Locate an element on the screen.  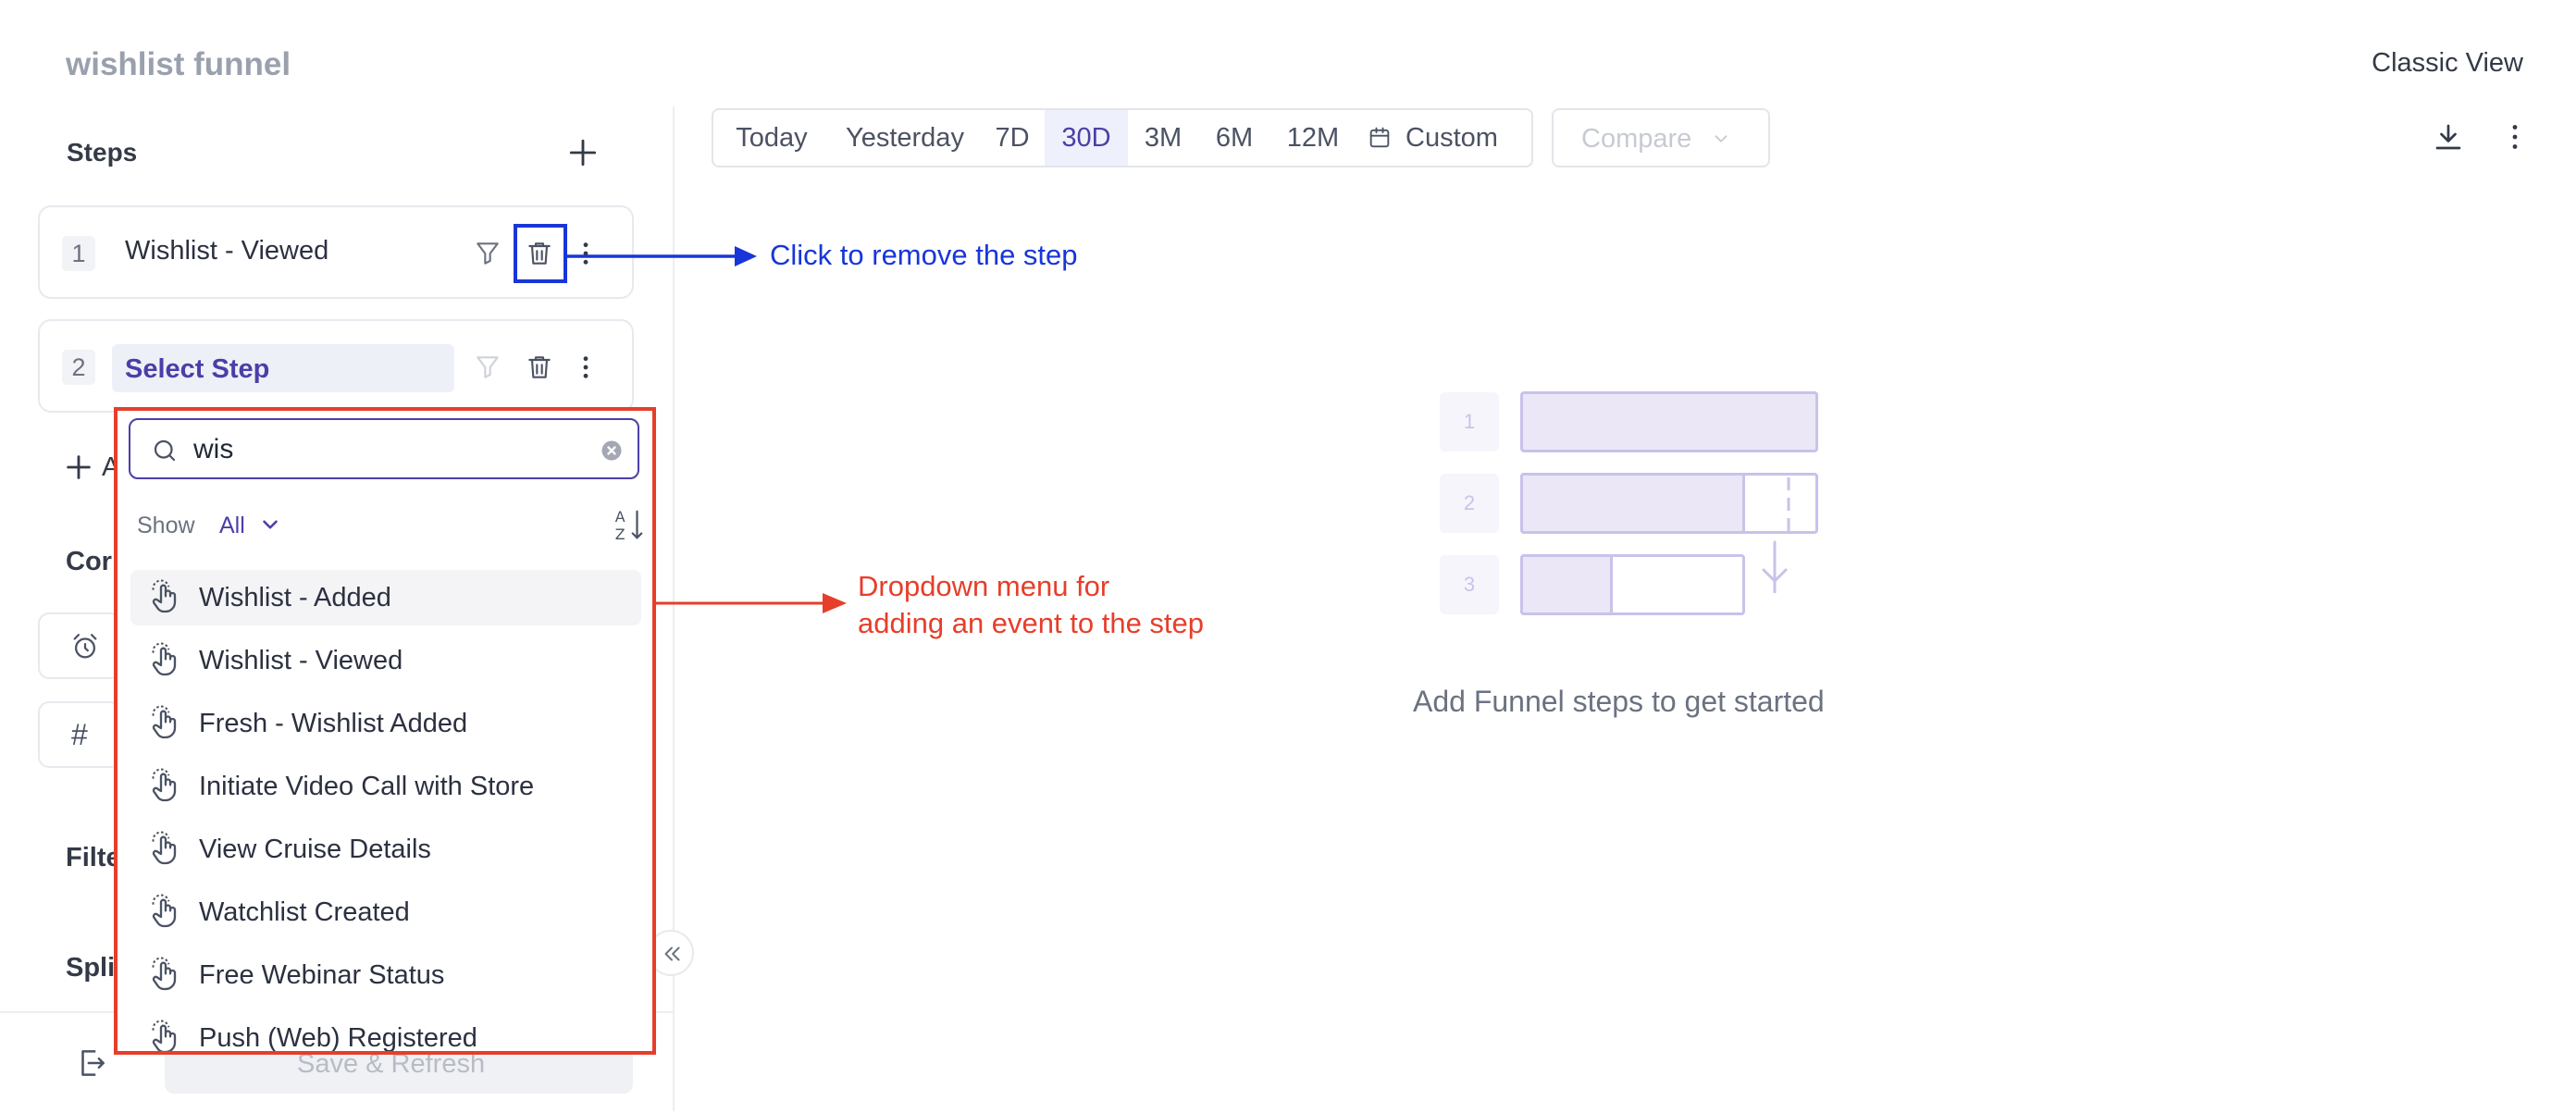
search-icon is located at coordinates (165, 450).